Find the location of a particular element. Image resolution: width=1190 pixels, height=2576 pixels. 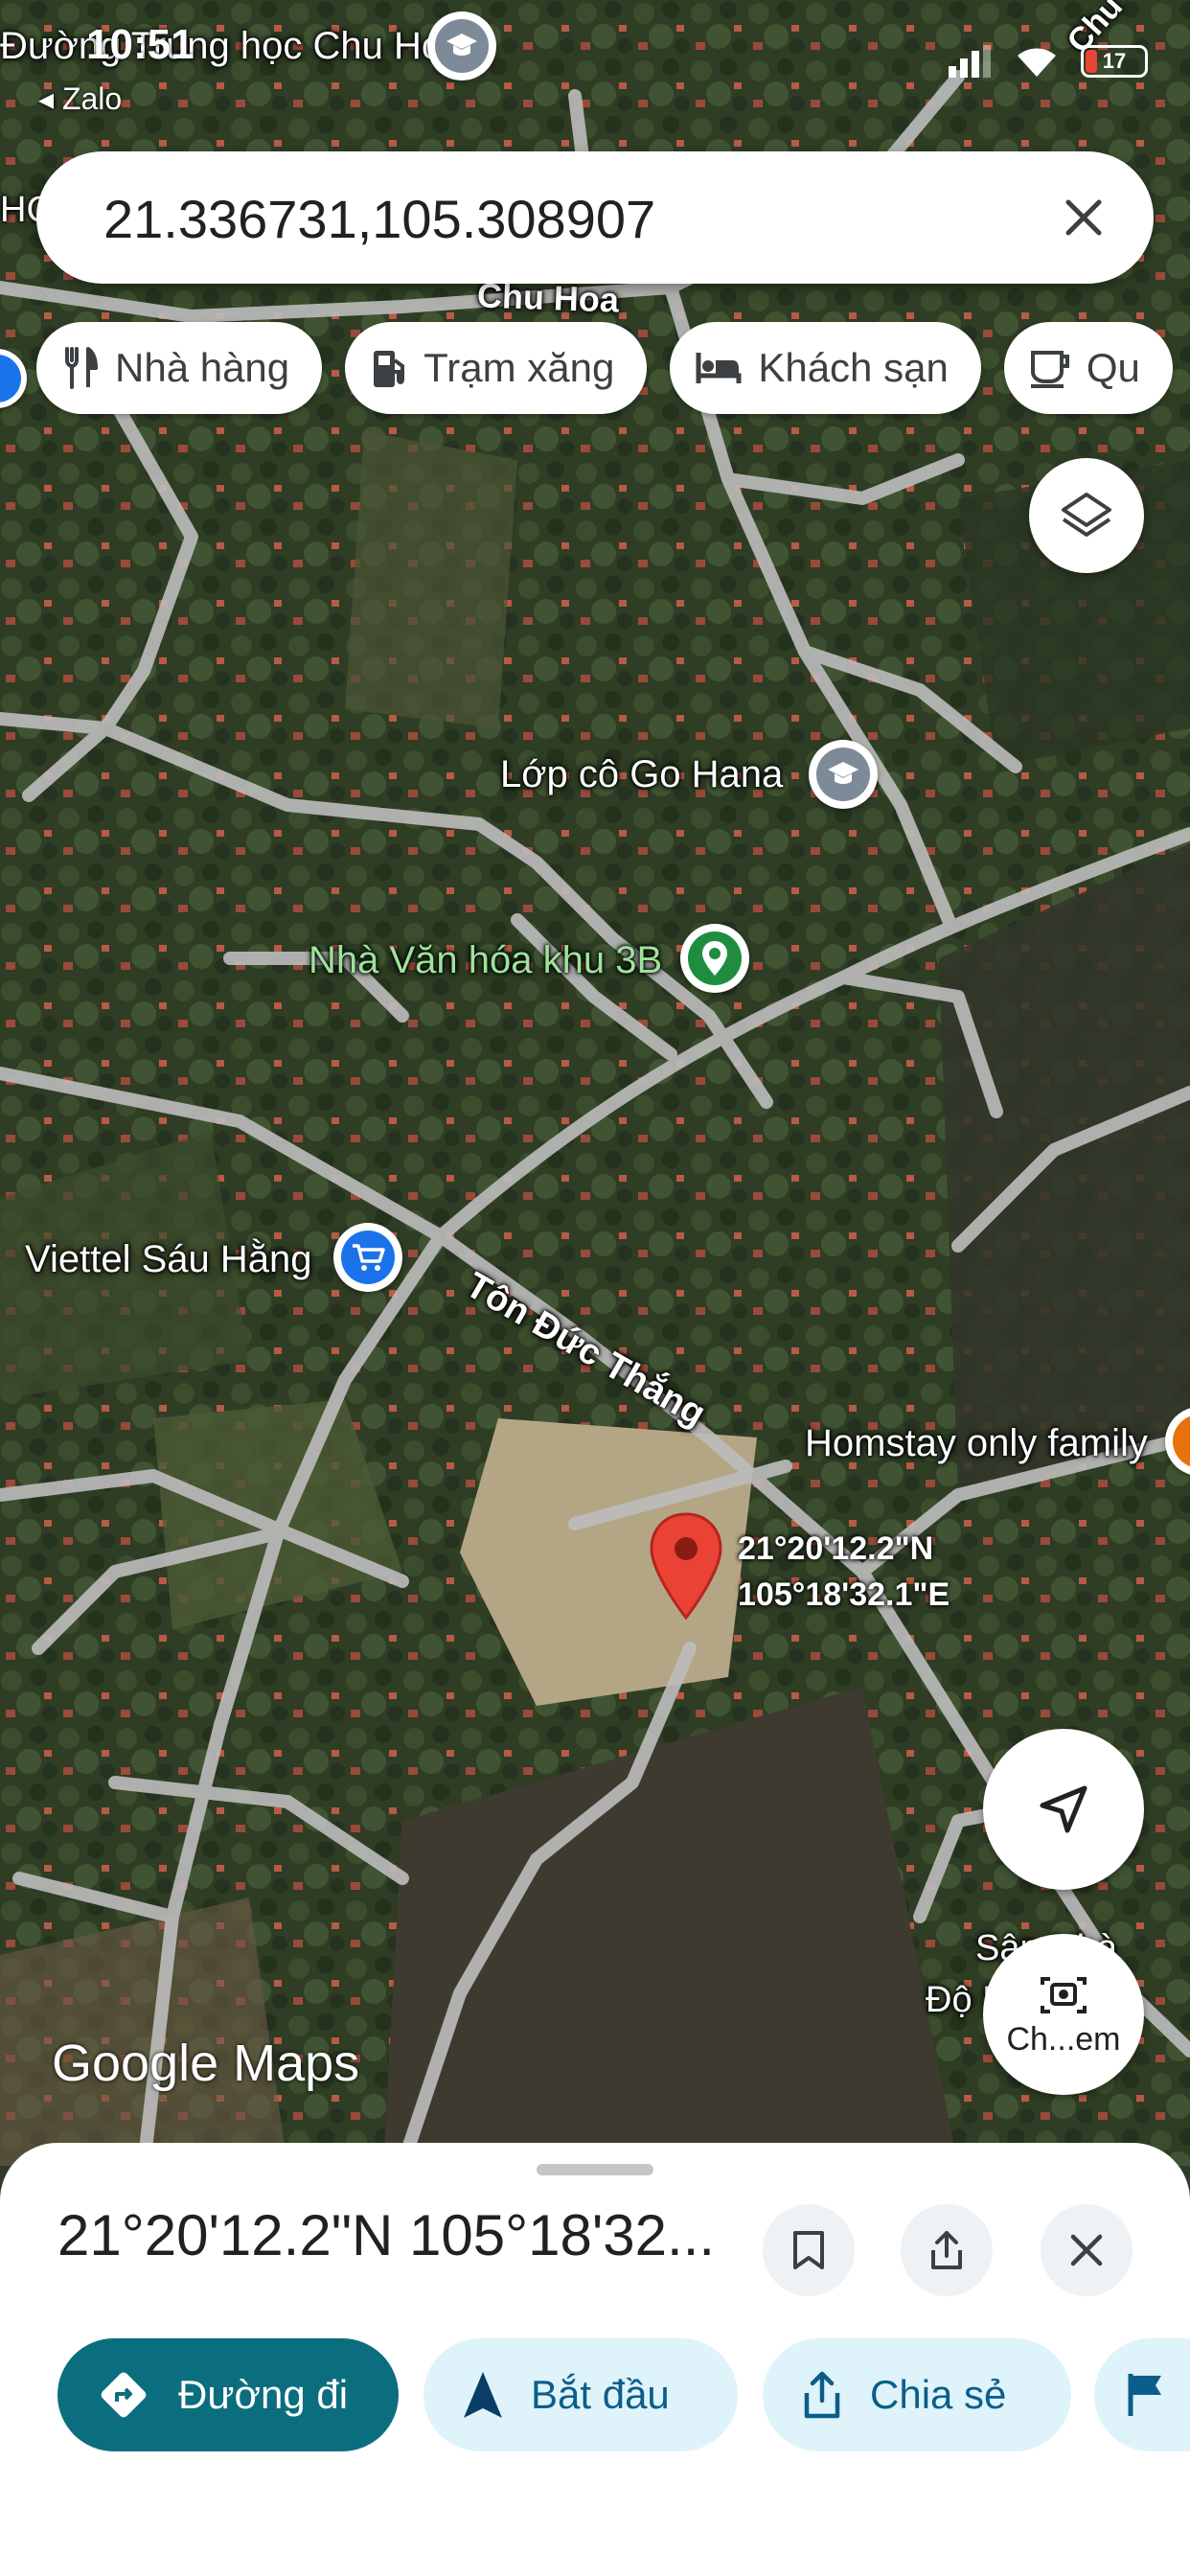

directions-label: Đường đi is located at coordinates (264, 2394).